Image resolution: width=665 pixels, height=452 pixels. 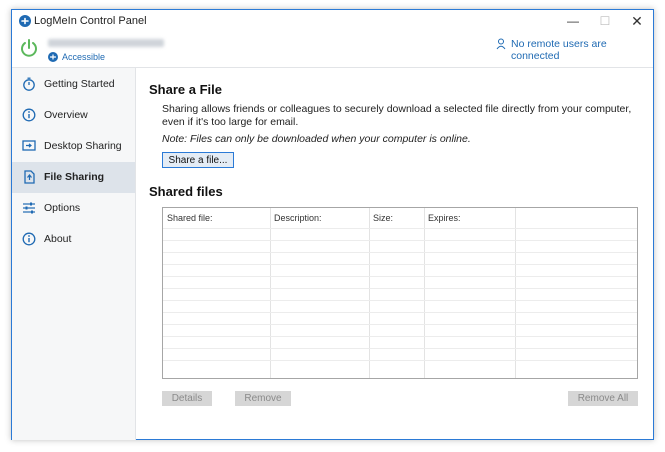 What do you see at coordinates (29, 145) in the screenshot?
I see `monitor-share-icon` at bounding box center [29, 145].